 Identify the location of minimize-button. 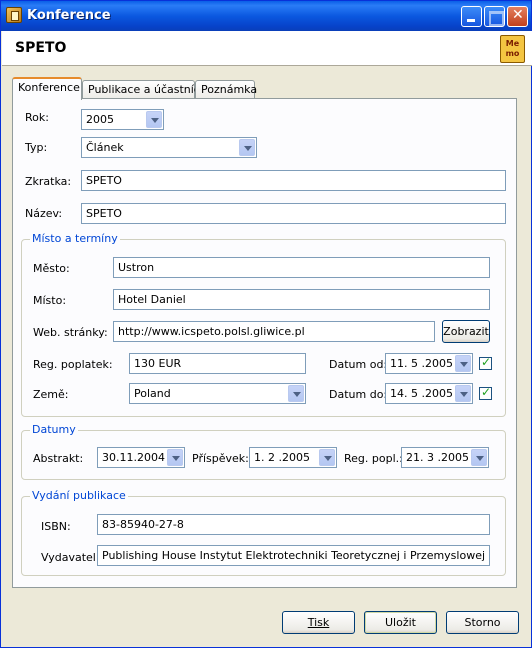
(471, 16).